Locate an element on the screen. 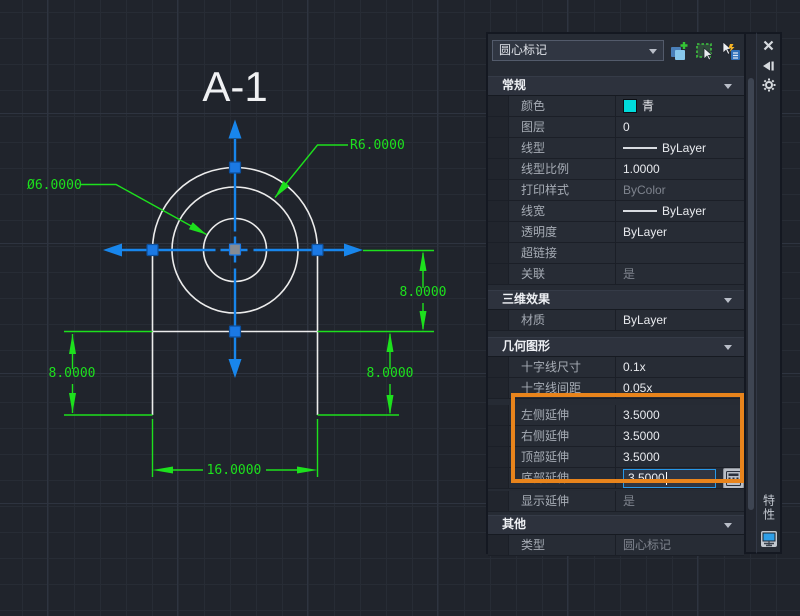 The height and width of the screenshot is (616, 800). property-label: 线型 is located at coordinates (562, 148).